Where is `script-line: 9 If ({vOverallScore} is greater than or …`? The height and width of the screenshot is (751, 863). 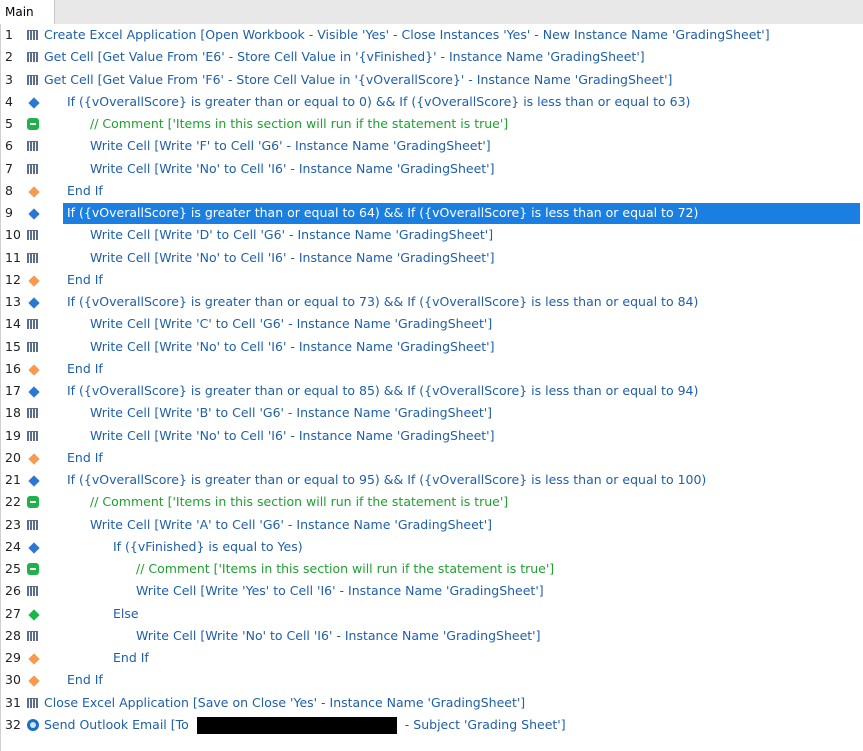
script-line: 9 If ({vOverallScore} is greater than or … is located at coordinates (432, 213).